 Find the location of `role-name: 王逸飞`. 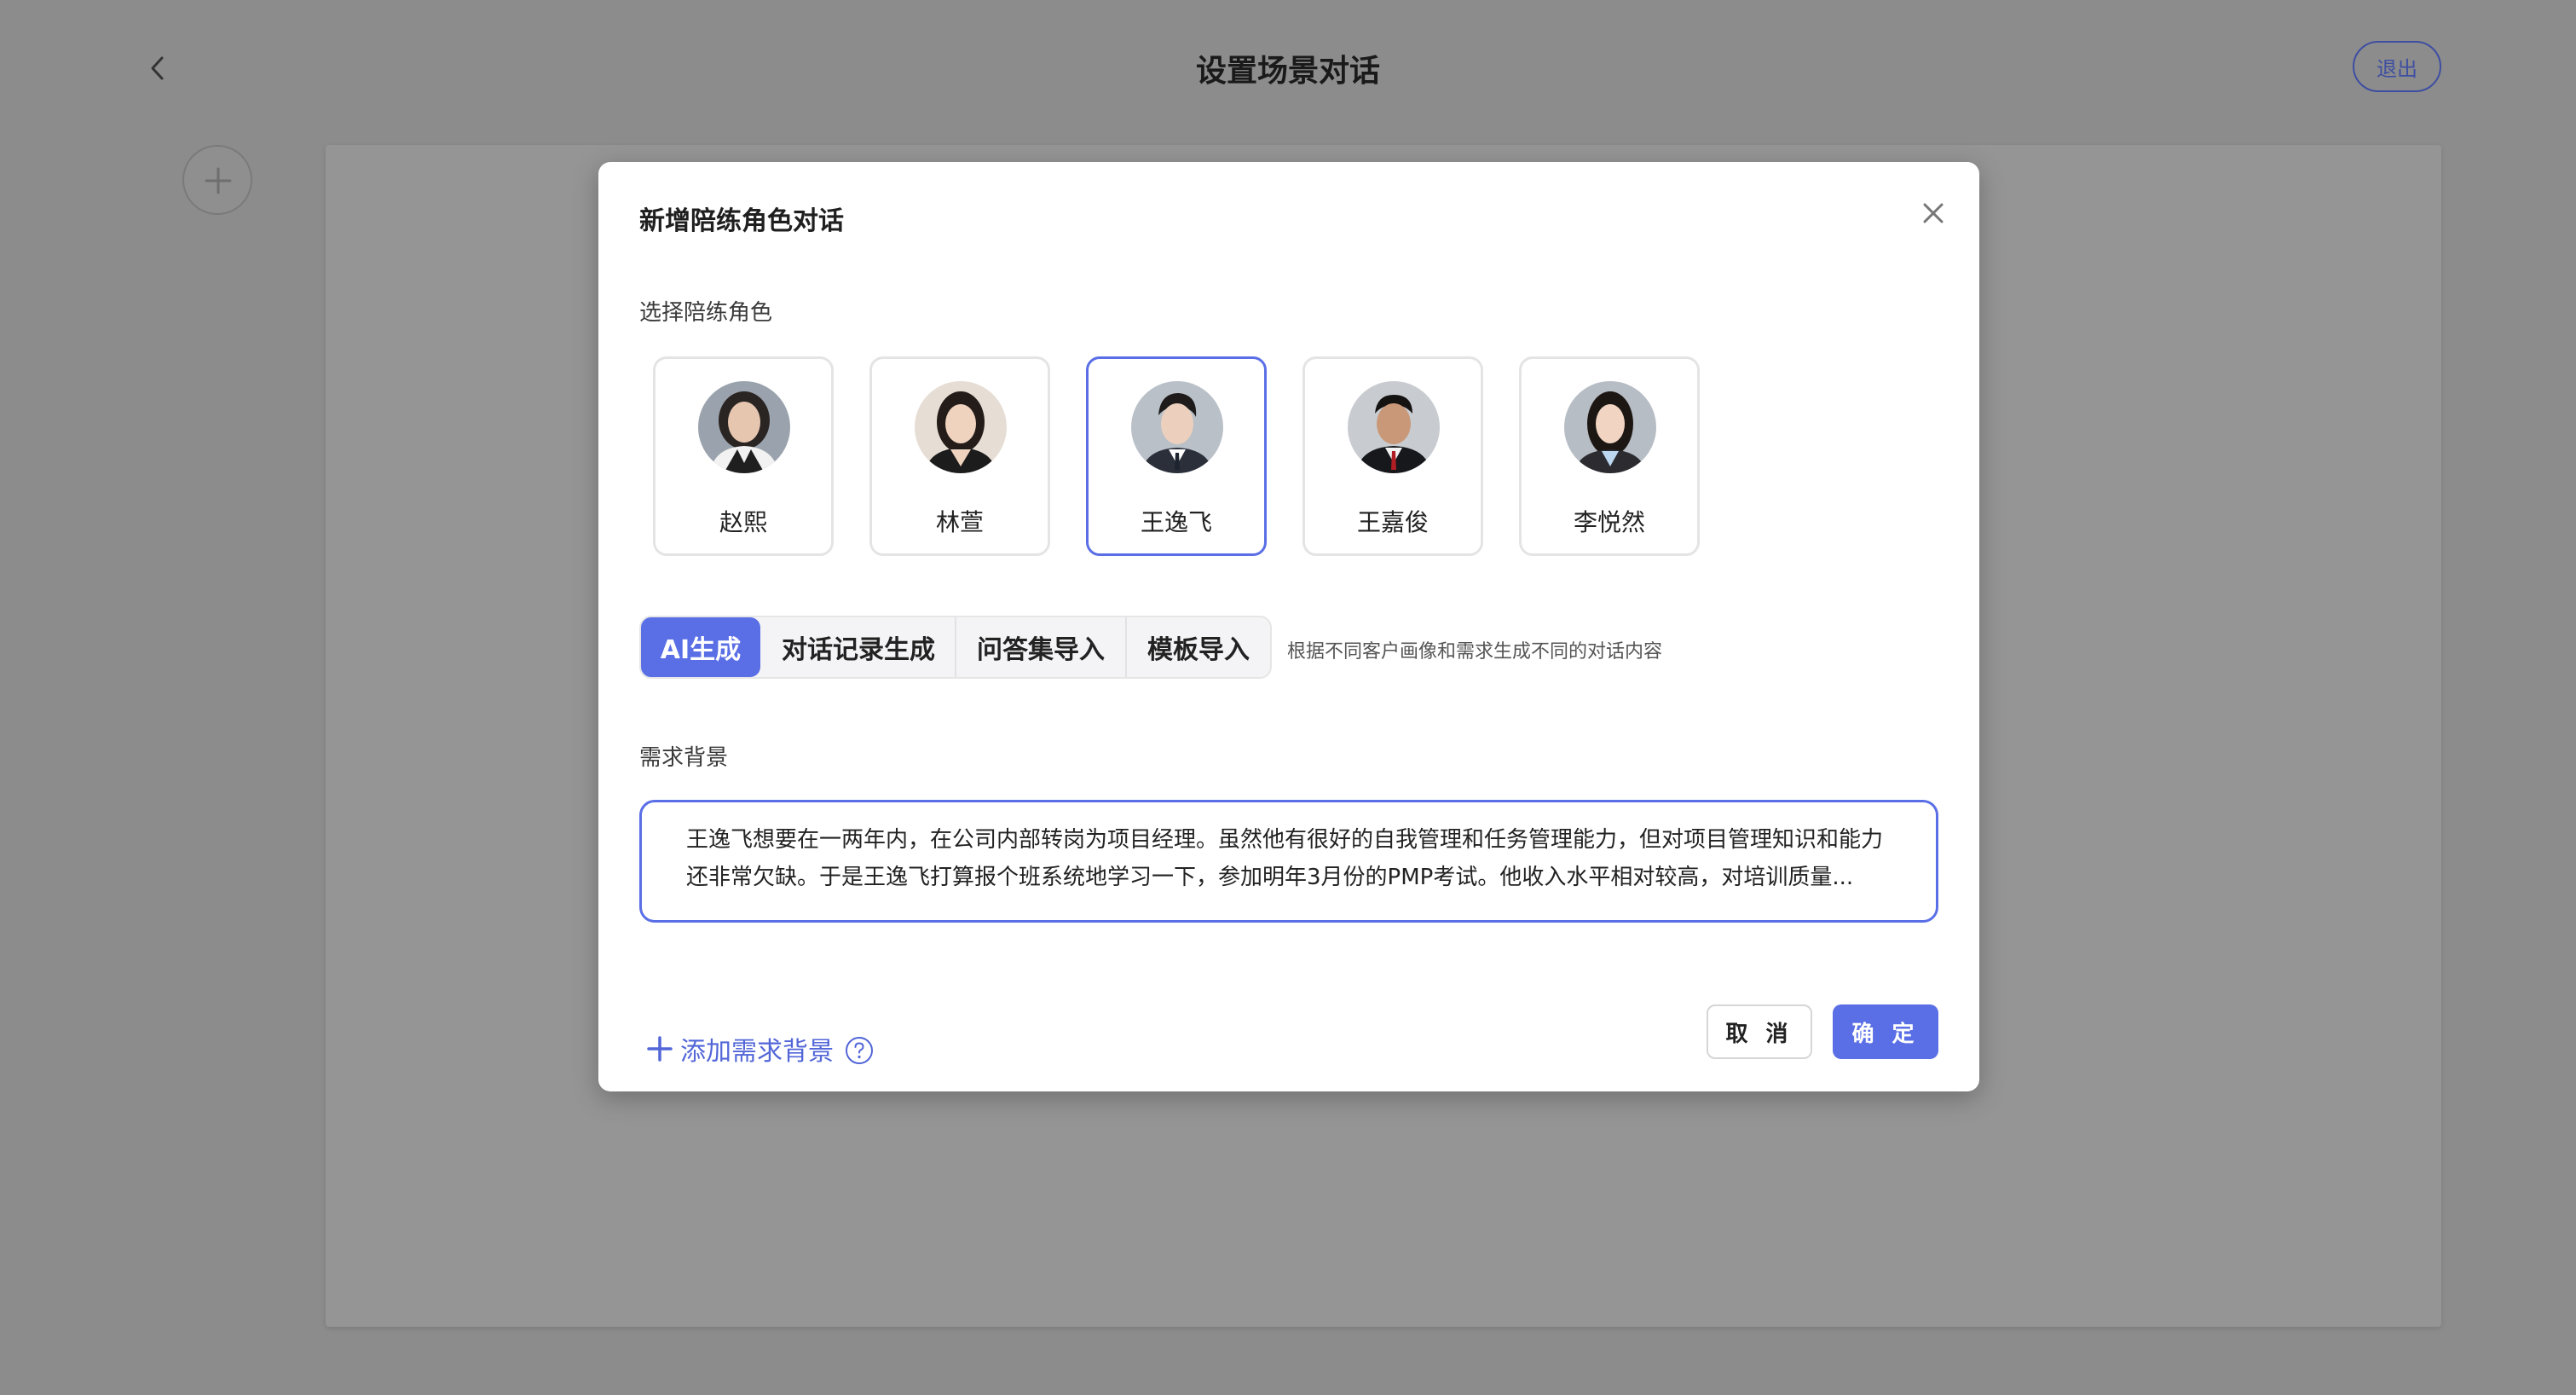

role-name: 王逸飞 is located at coordinates (1176, 522).